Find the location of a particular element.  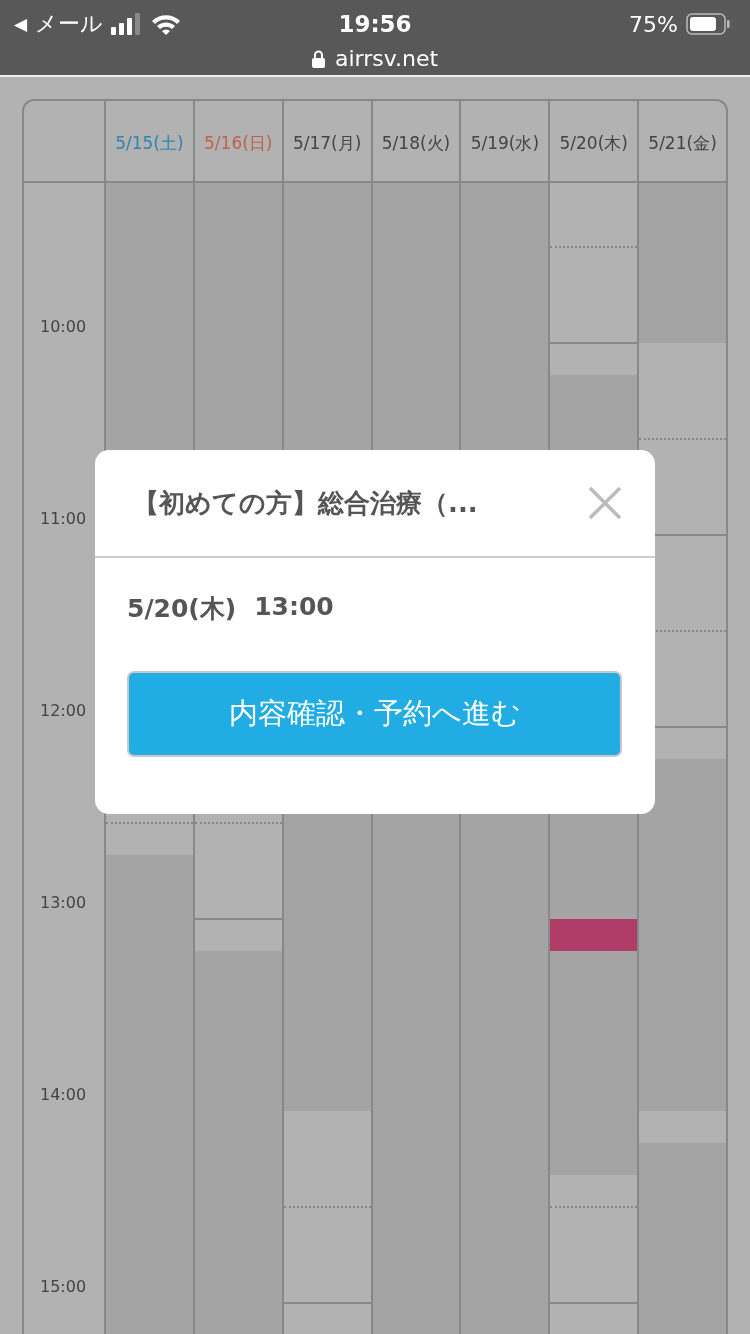

time-label: 14:00 is located at coordinates (63, 1095).